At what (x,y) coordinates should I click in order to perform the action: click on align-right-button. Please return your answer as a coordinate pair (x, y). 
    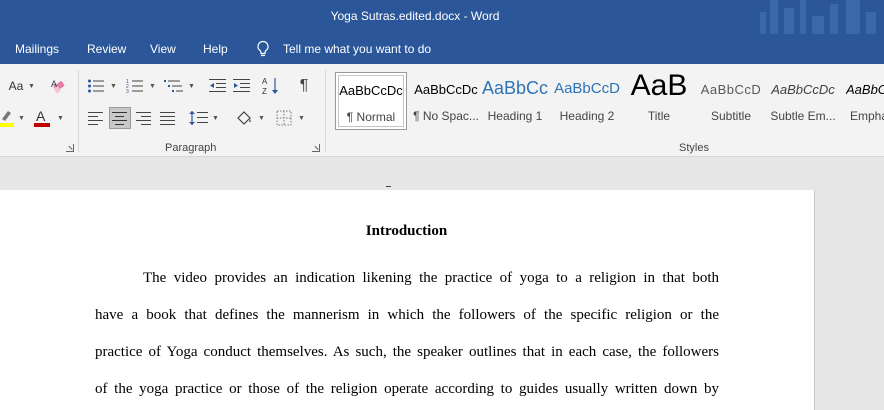
    Looking at the image, I should click on (144, 118).